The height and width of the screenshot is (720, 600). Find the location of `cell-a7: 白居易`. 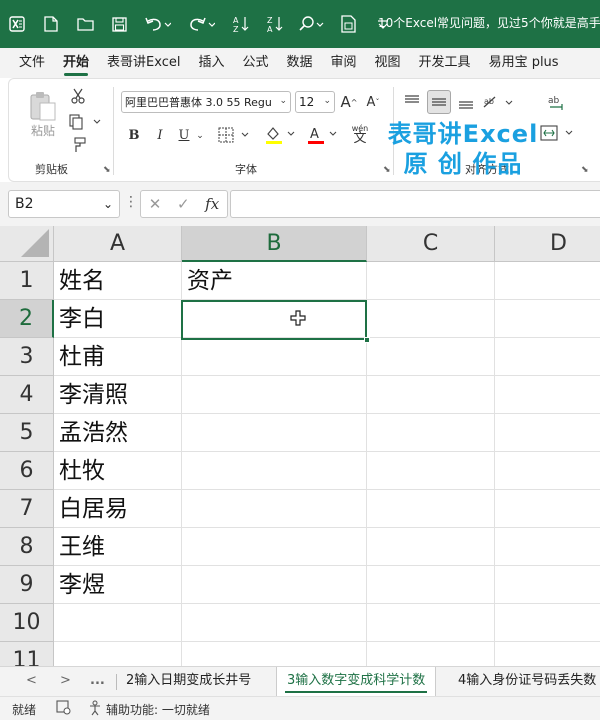

cell-a7: 白居易 is located at coordinates (118, 509).